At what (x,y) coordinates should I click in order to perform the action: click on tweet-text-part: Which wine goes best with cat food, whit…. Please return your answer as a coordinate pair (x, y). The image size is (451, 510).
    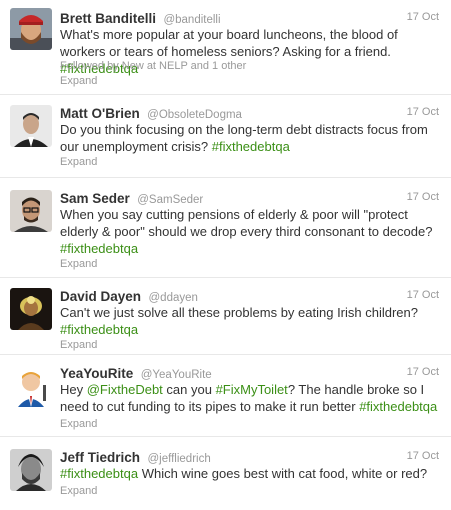
    Looking at the image, I should click on (283, 473).